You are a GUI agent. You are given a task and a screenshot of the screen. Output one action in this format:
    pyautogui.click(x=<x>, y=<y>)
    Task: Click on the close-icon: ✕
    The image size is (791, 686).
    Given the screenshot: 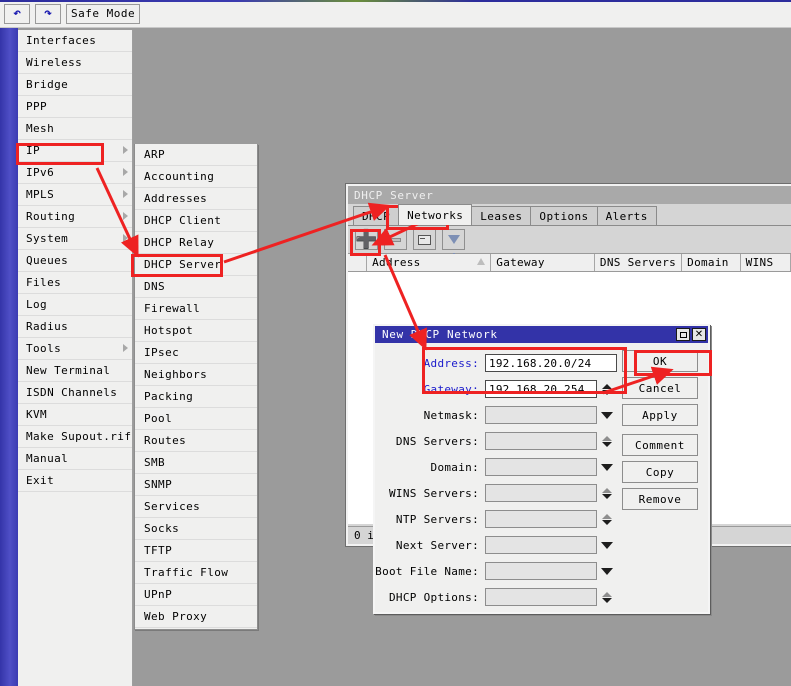 What is the action you would take?
    pyautogui.click(x=699, y=334)
    